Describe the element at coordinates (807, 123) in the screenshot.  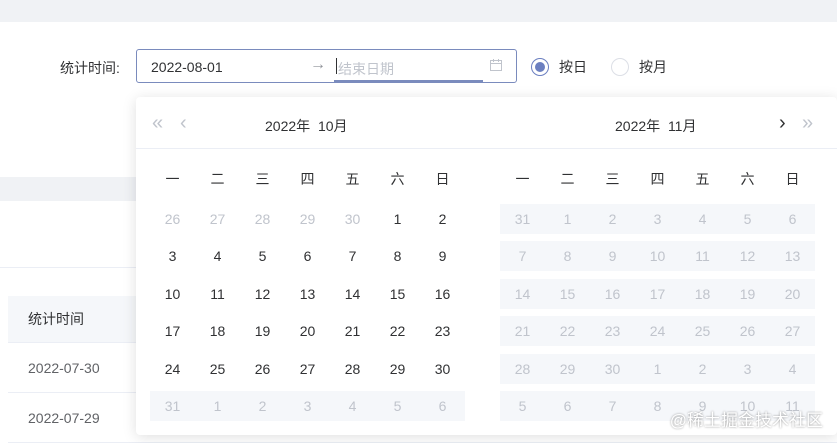
I see `next-year-icon: »` at that location.